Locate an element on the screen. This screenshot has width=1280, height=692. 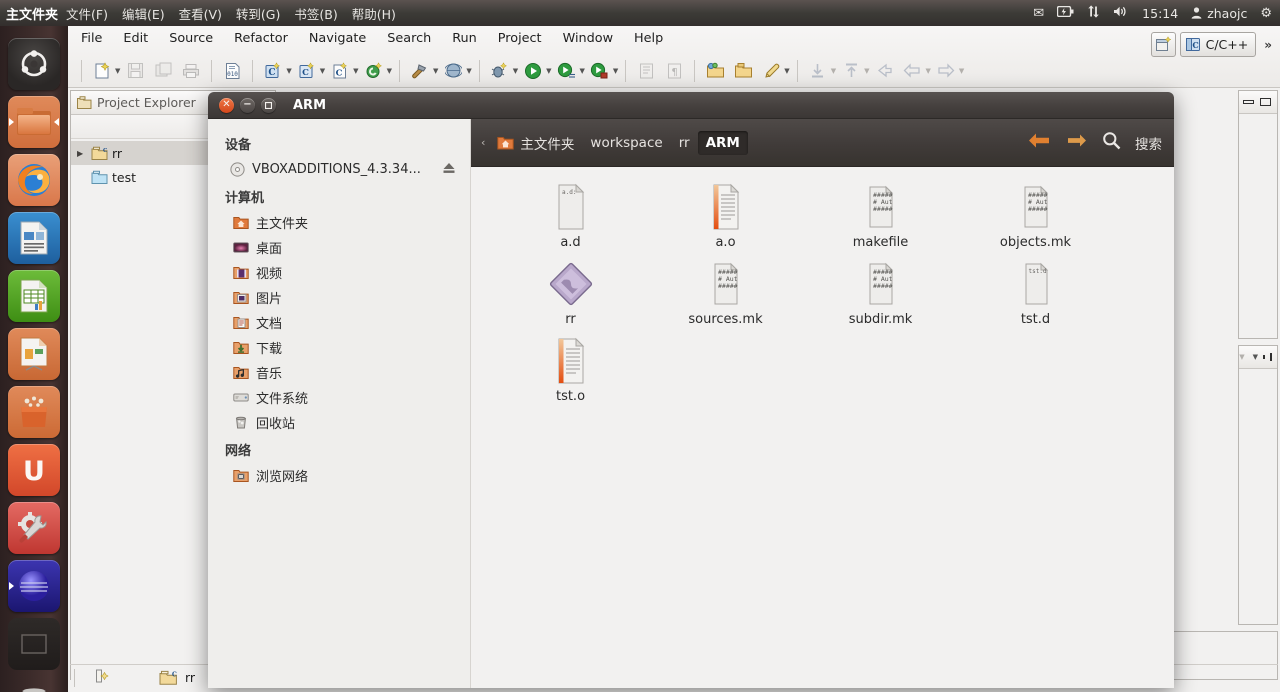
breadcrumb-rr: rr is located at coordinates (684, 143).